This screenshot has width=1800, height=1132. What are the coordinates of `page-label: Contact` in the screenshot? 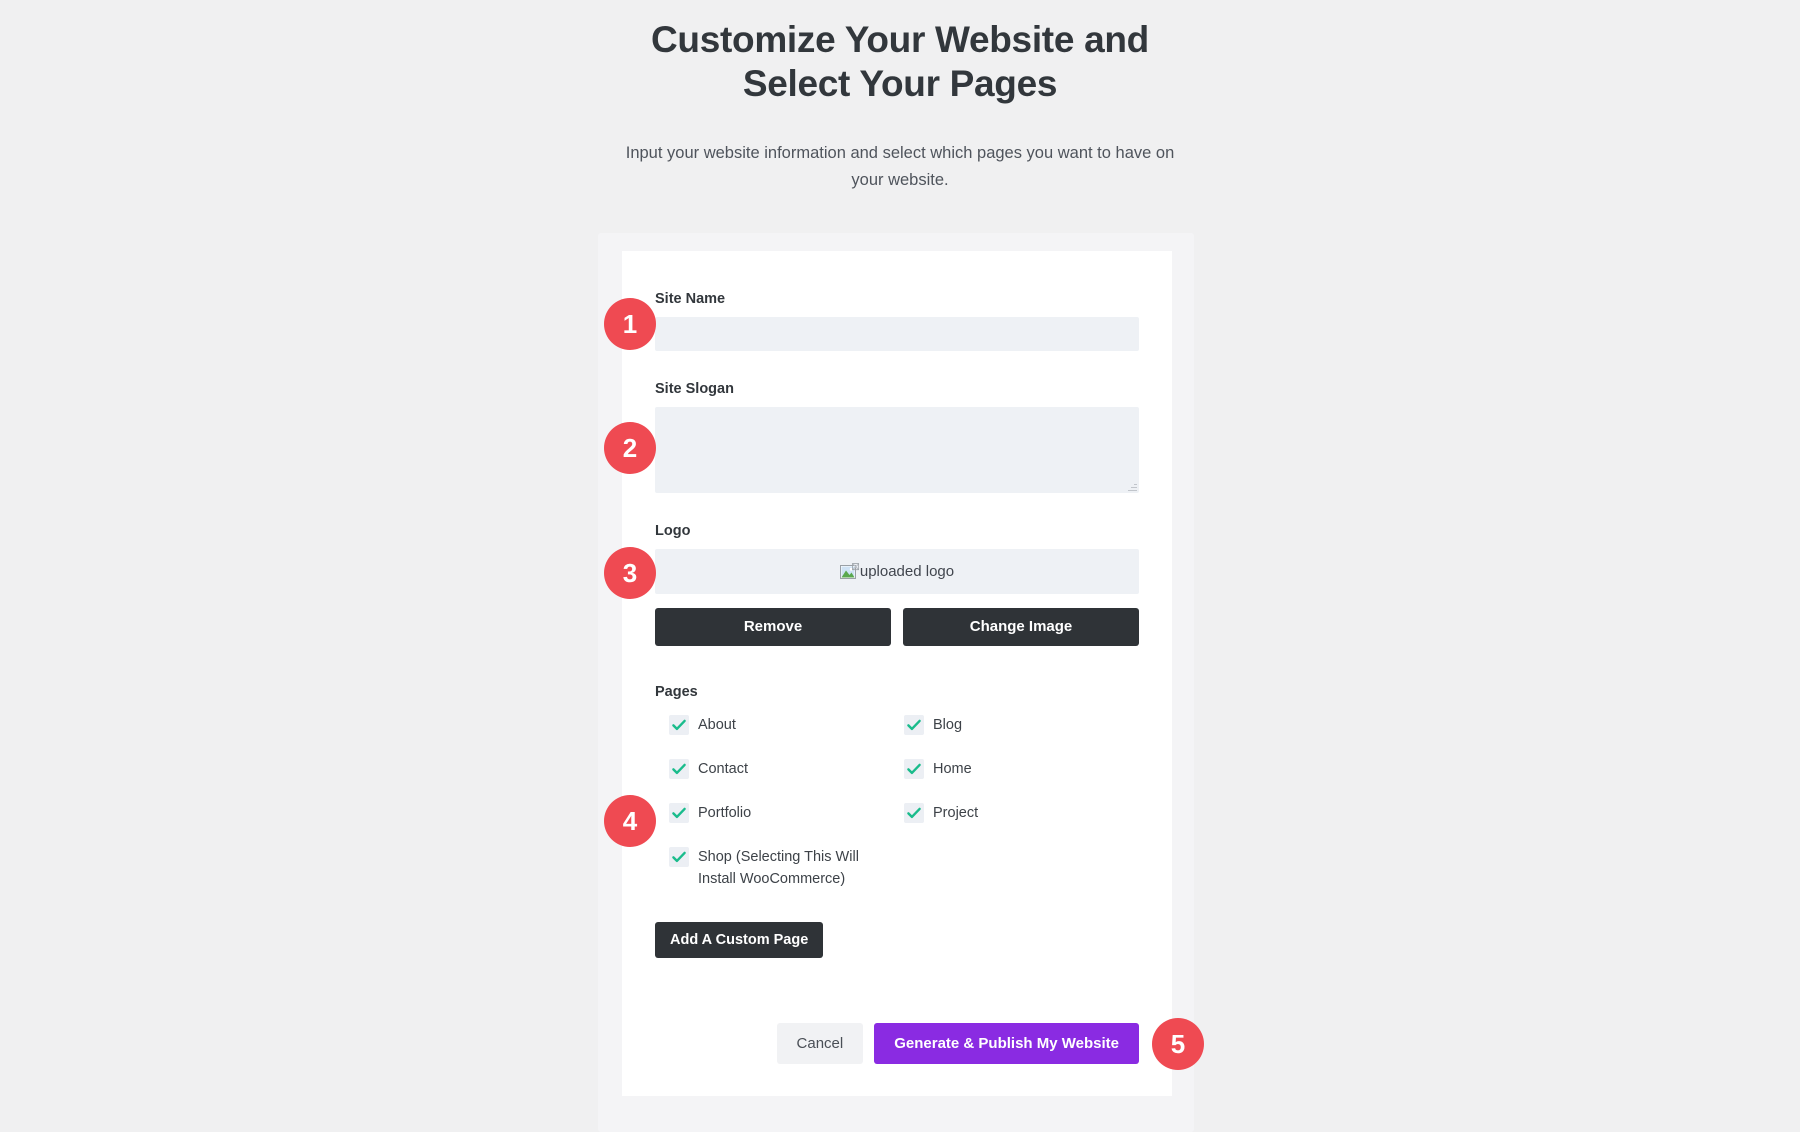 It's located at (723, 769).